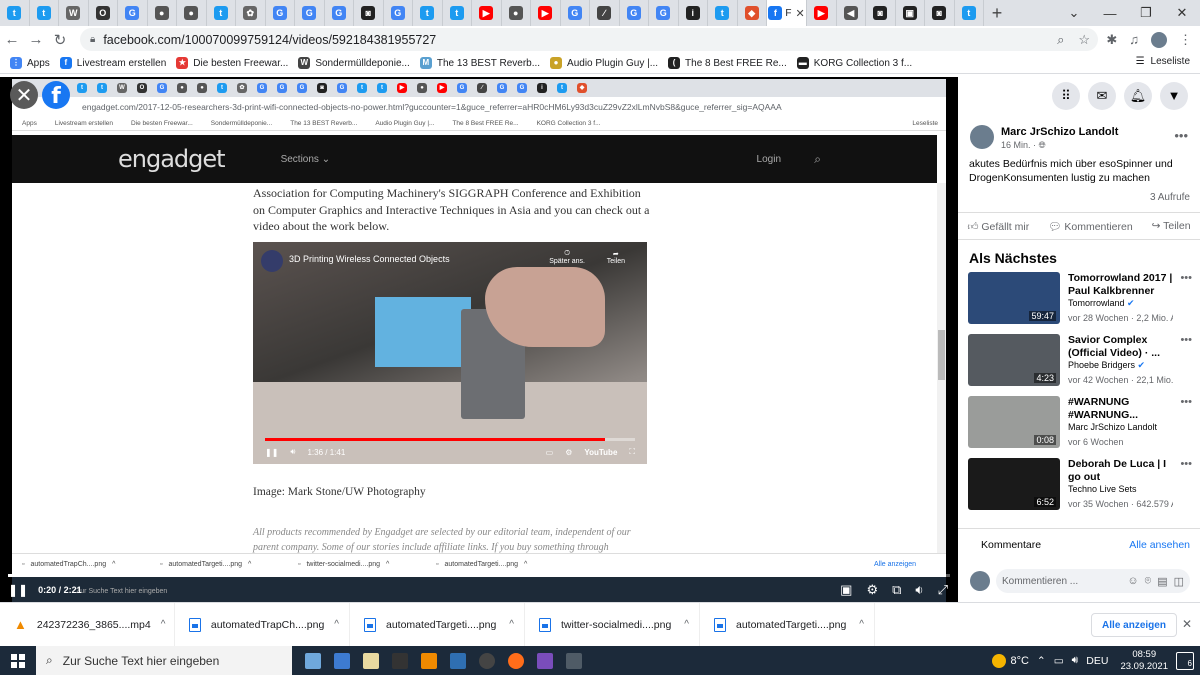 This screenshot has height=675, width=1200. I want to click on firefox-icon, so click(515, 660).